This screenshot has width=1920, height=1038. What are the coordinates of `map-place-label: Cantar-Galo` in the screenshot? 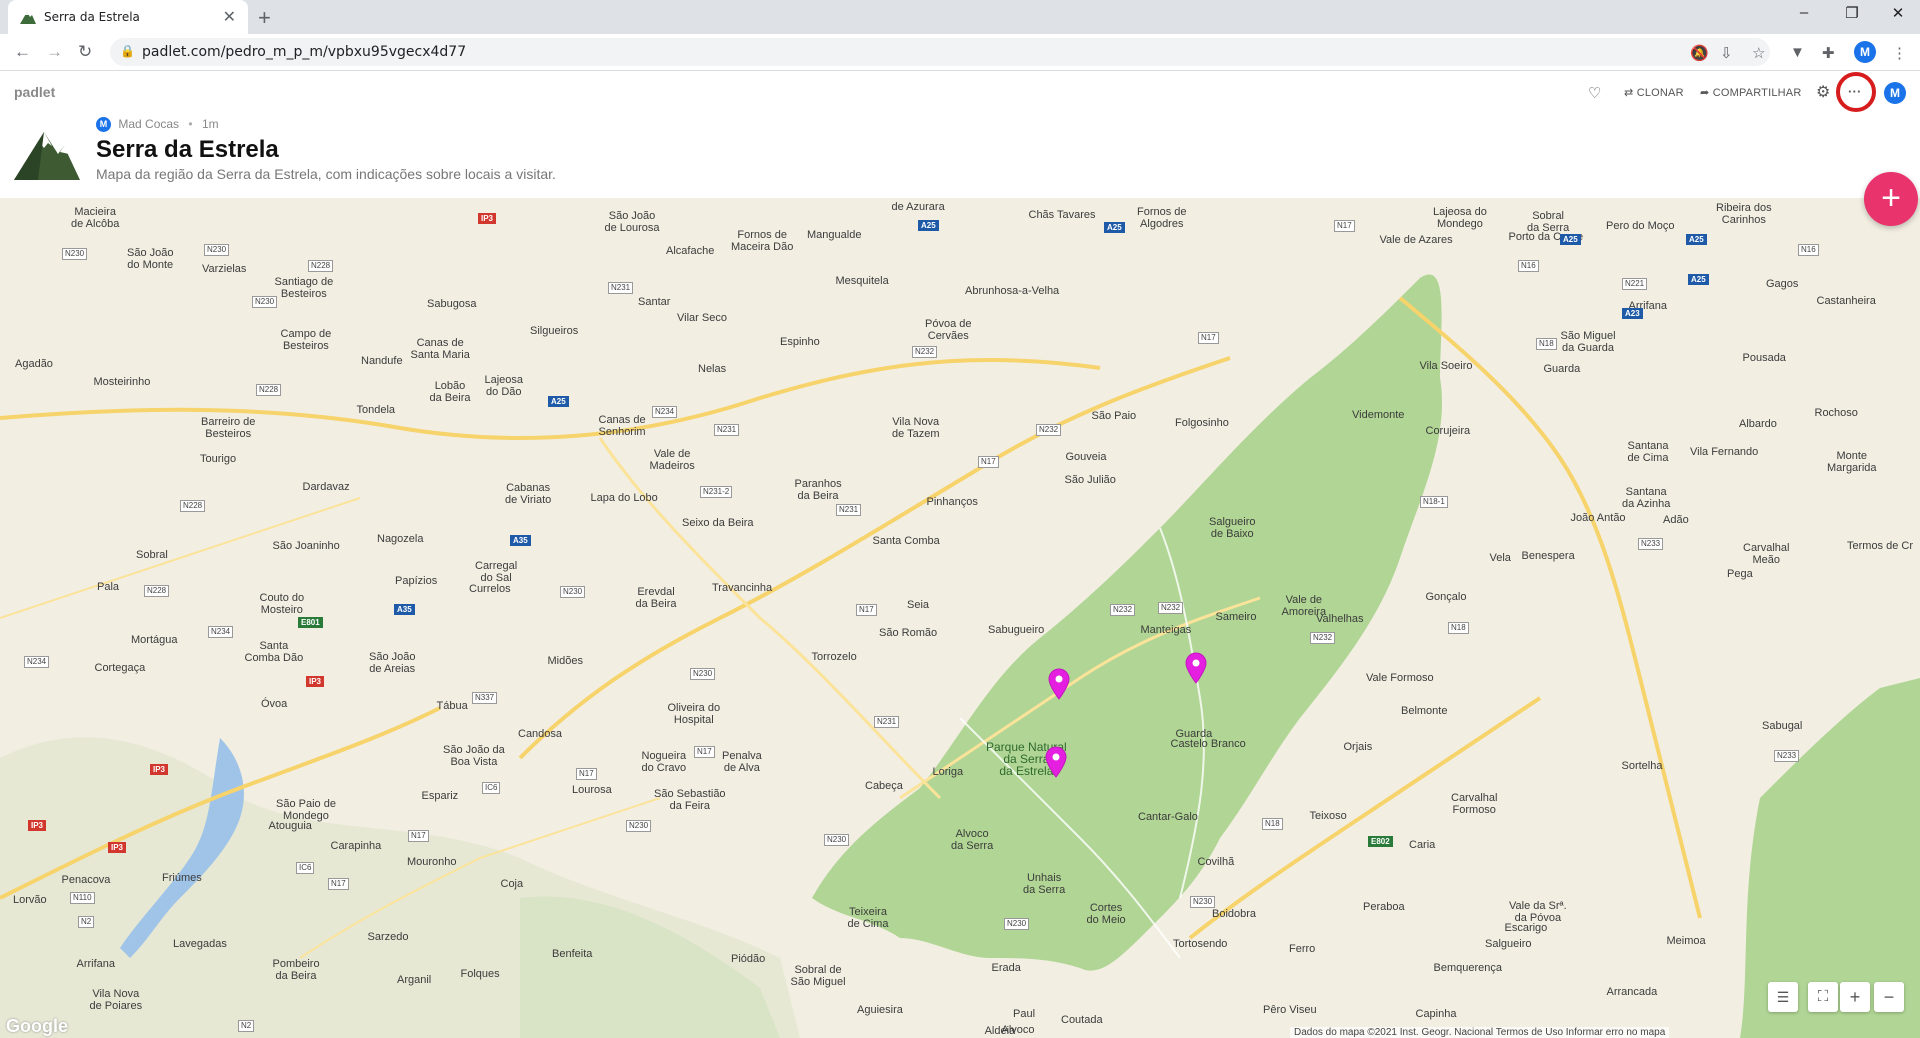 It's located at (1168, 817).